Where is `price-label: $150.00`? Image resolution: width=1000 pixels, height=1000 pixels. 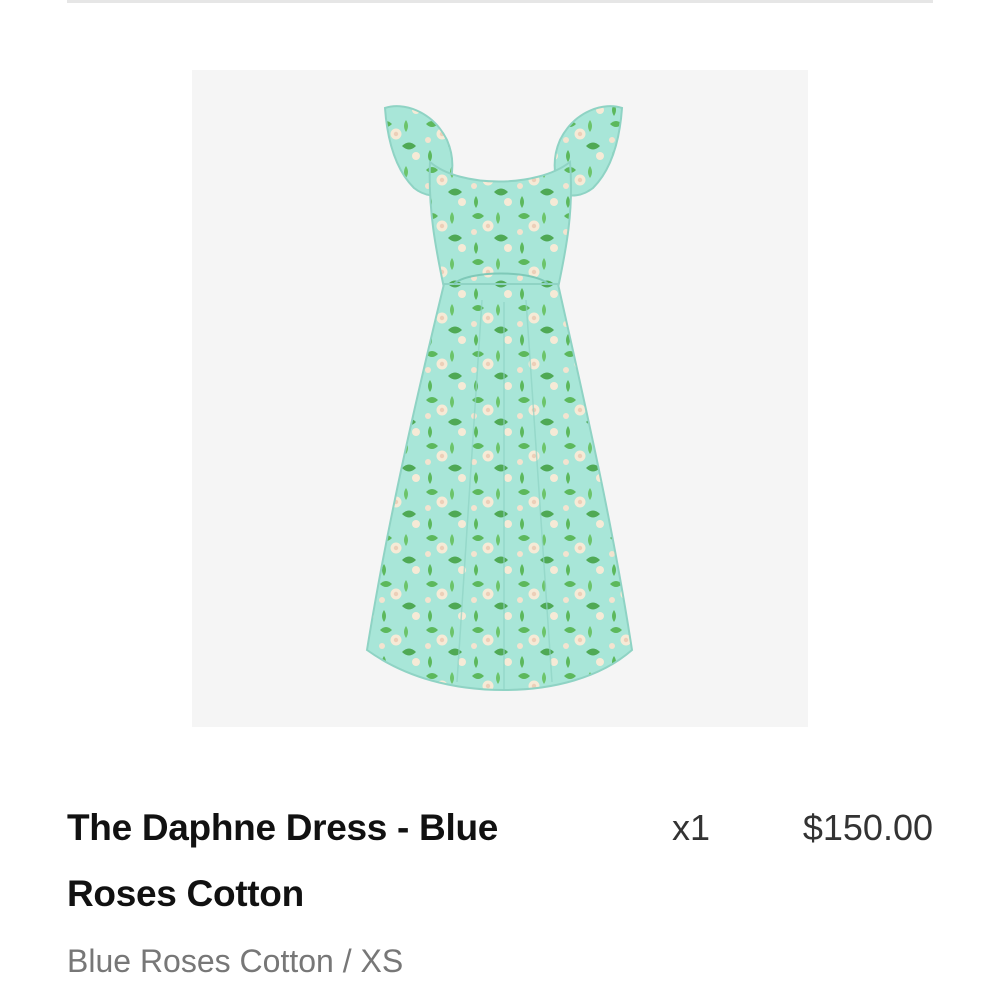 price-label: $150.00 is located at coordinates (867, 827).